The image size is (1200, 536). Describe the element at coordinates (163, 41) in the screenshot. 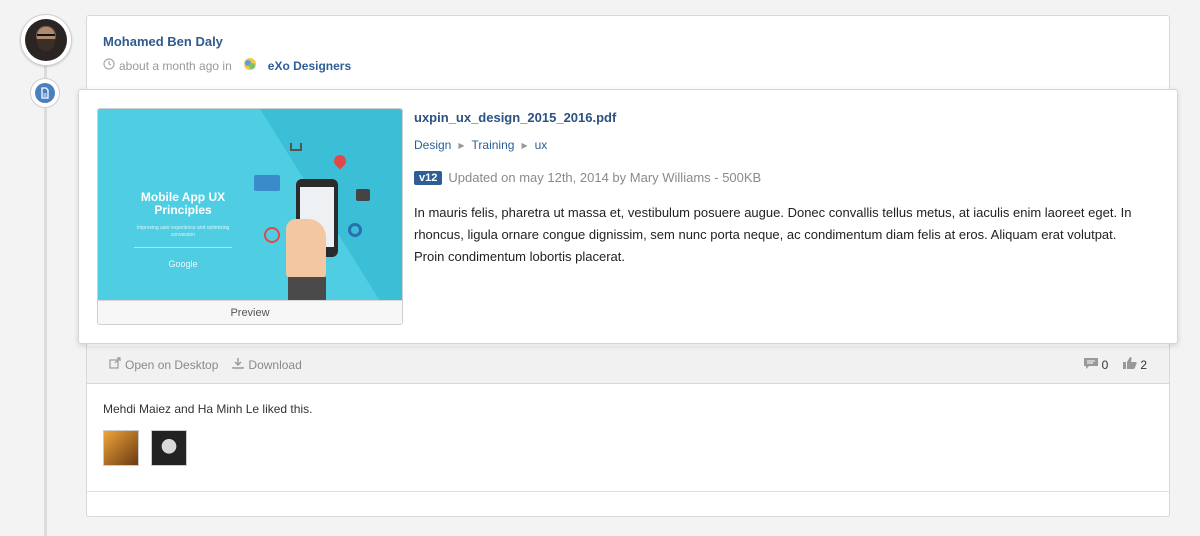

I see `author-name: Mohamed Ben Daly` at that location.